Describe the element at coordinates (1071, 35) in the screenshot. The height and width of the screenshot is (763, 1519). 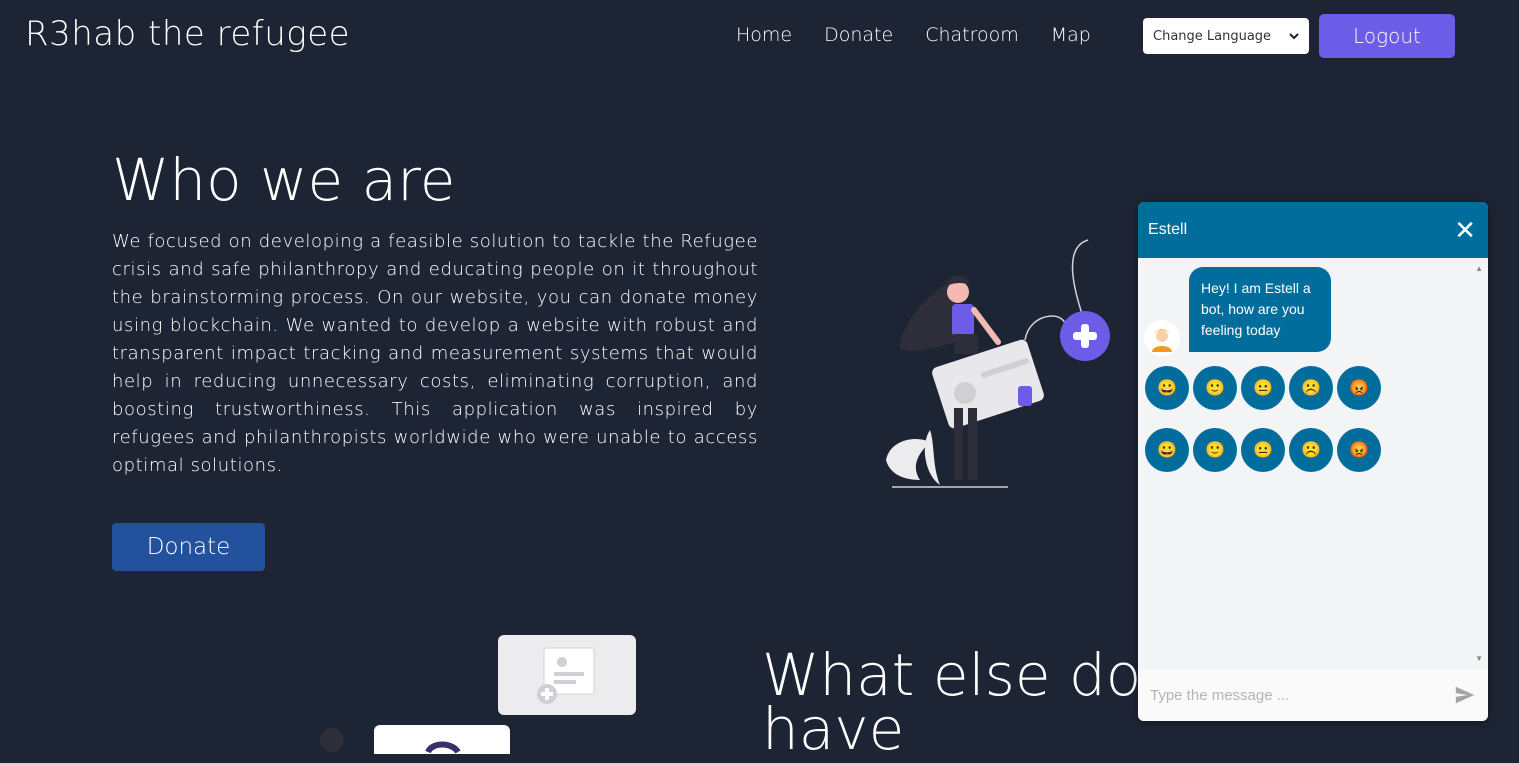
I see `nav-map: Map` at that location.